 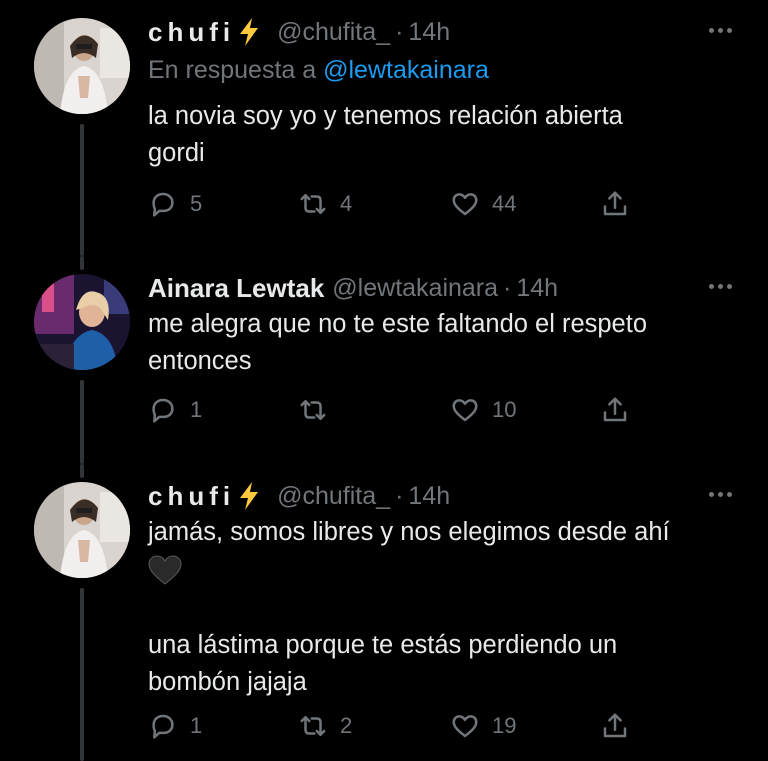 What do you see at coordinates (415, 288) in the screenshot?
I see `user-handle: @lewtakainara` at bounding box center [415, 288].